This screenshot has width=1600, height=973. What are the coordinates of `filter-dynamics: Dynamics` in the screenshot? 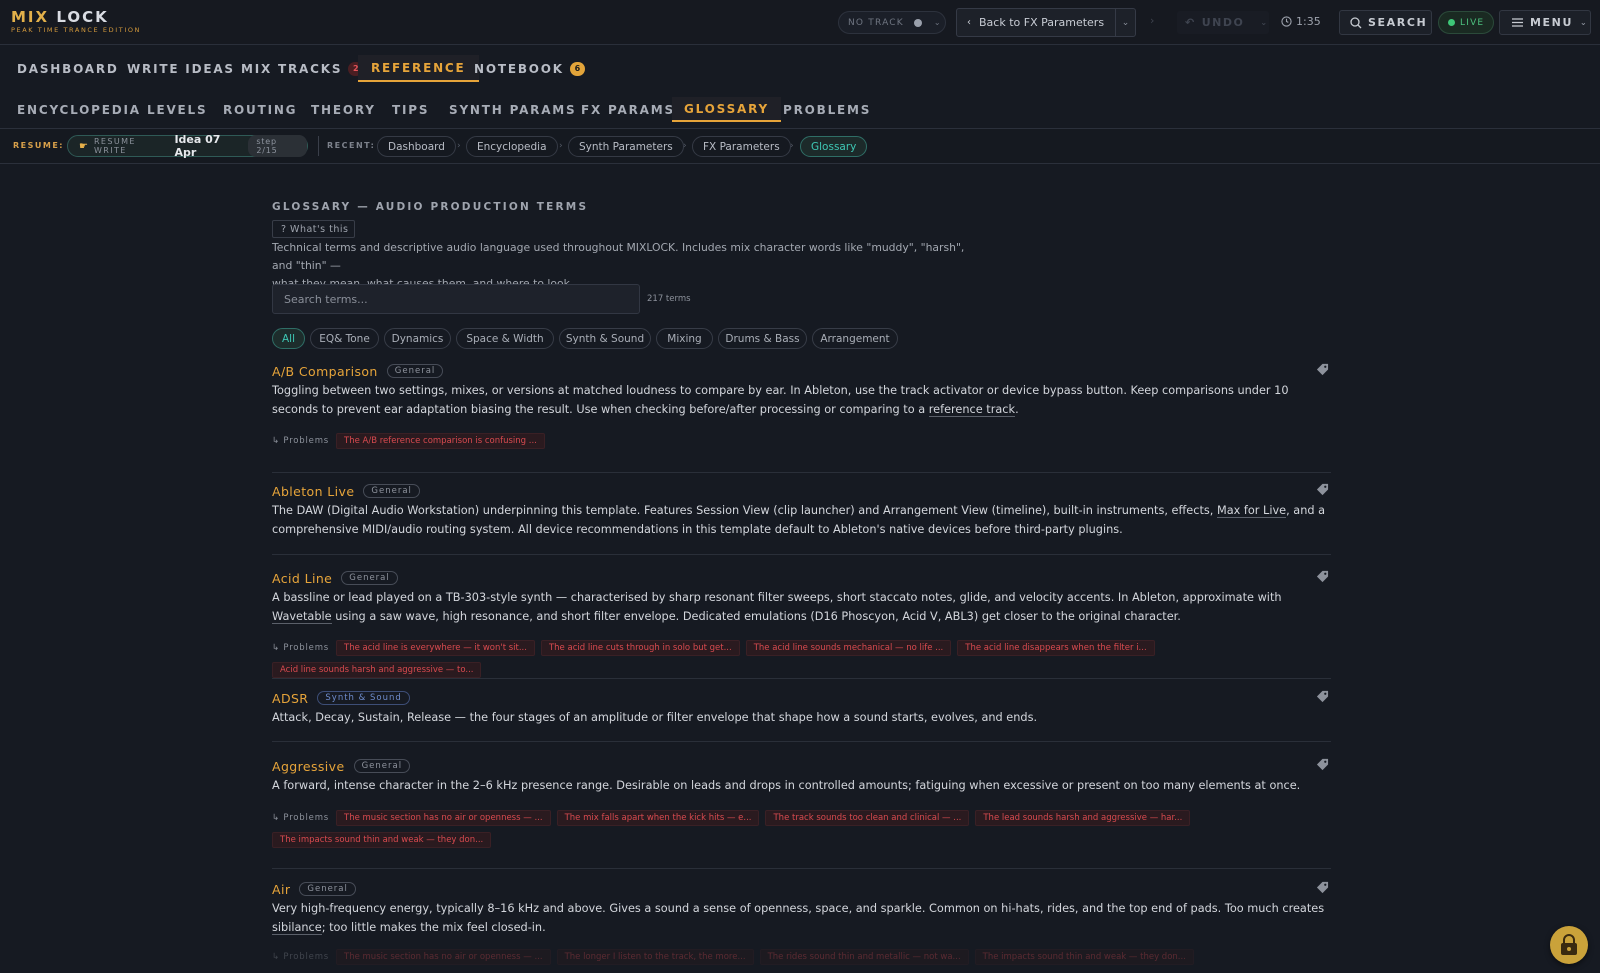 It's located at (417, 338).